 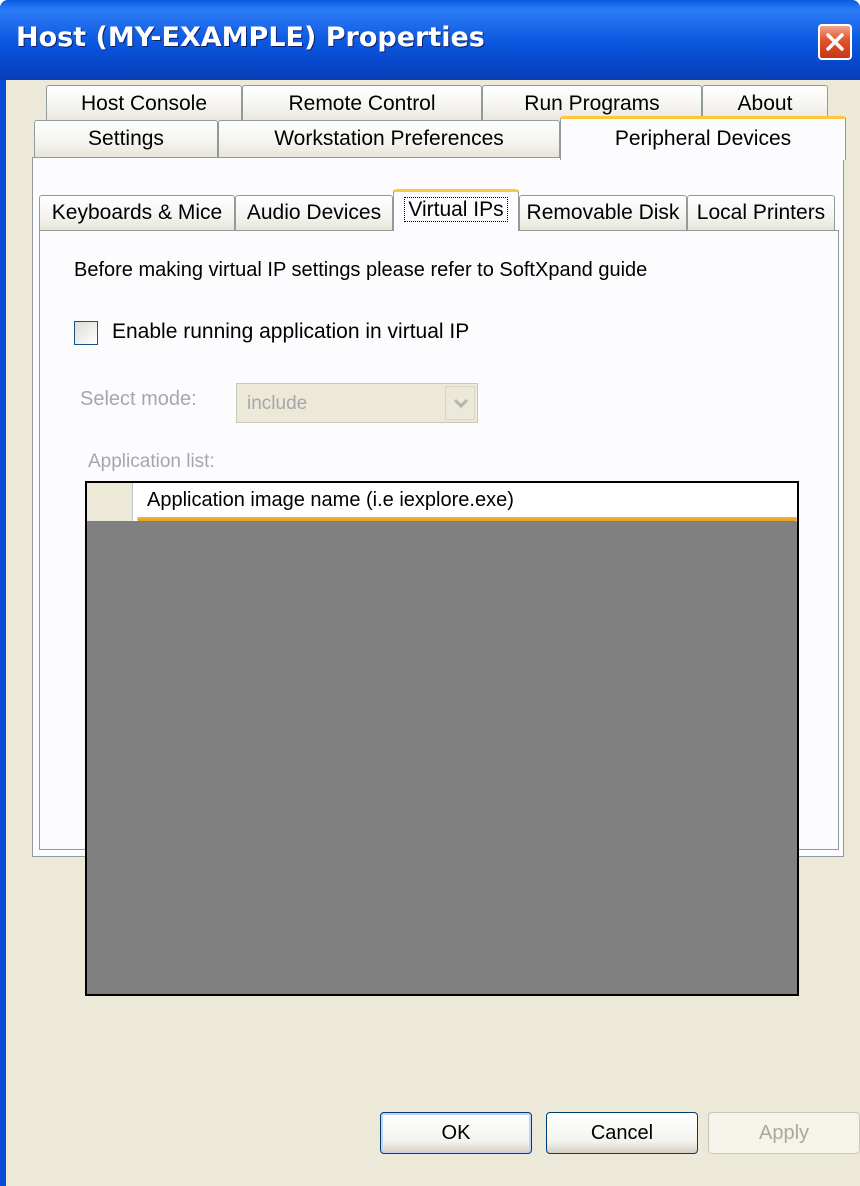 I want to click on close-button, so click(x=835, y=42).